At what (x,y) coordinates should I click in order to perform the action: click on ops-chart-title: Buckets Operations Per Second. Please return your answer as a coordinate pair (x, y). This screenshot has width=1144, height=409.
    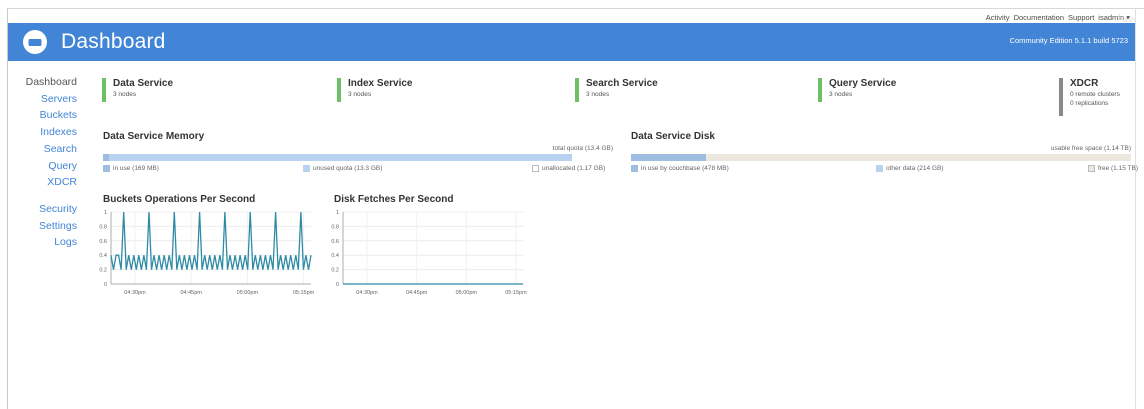
    Looking at the image, I should click on (179, 199).